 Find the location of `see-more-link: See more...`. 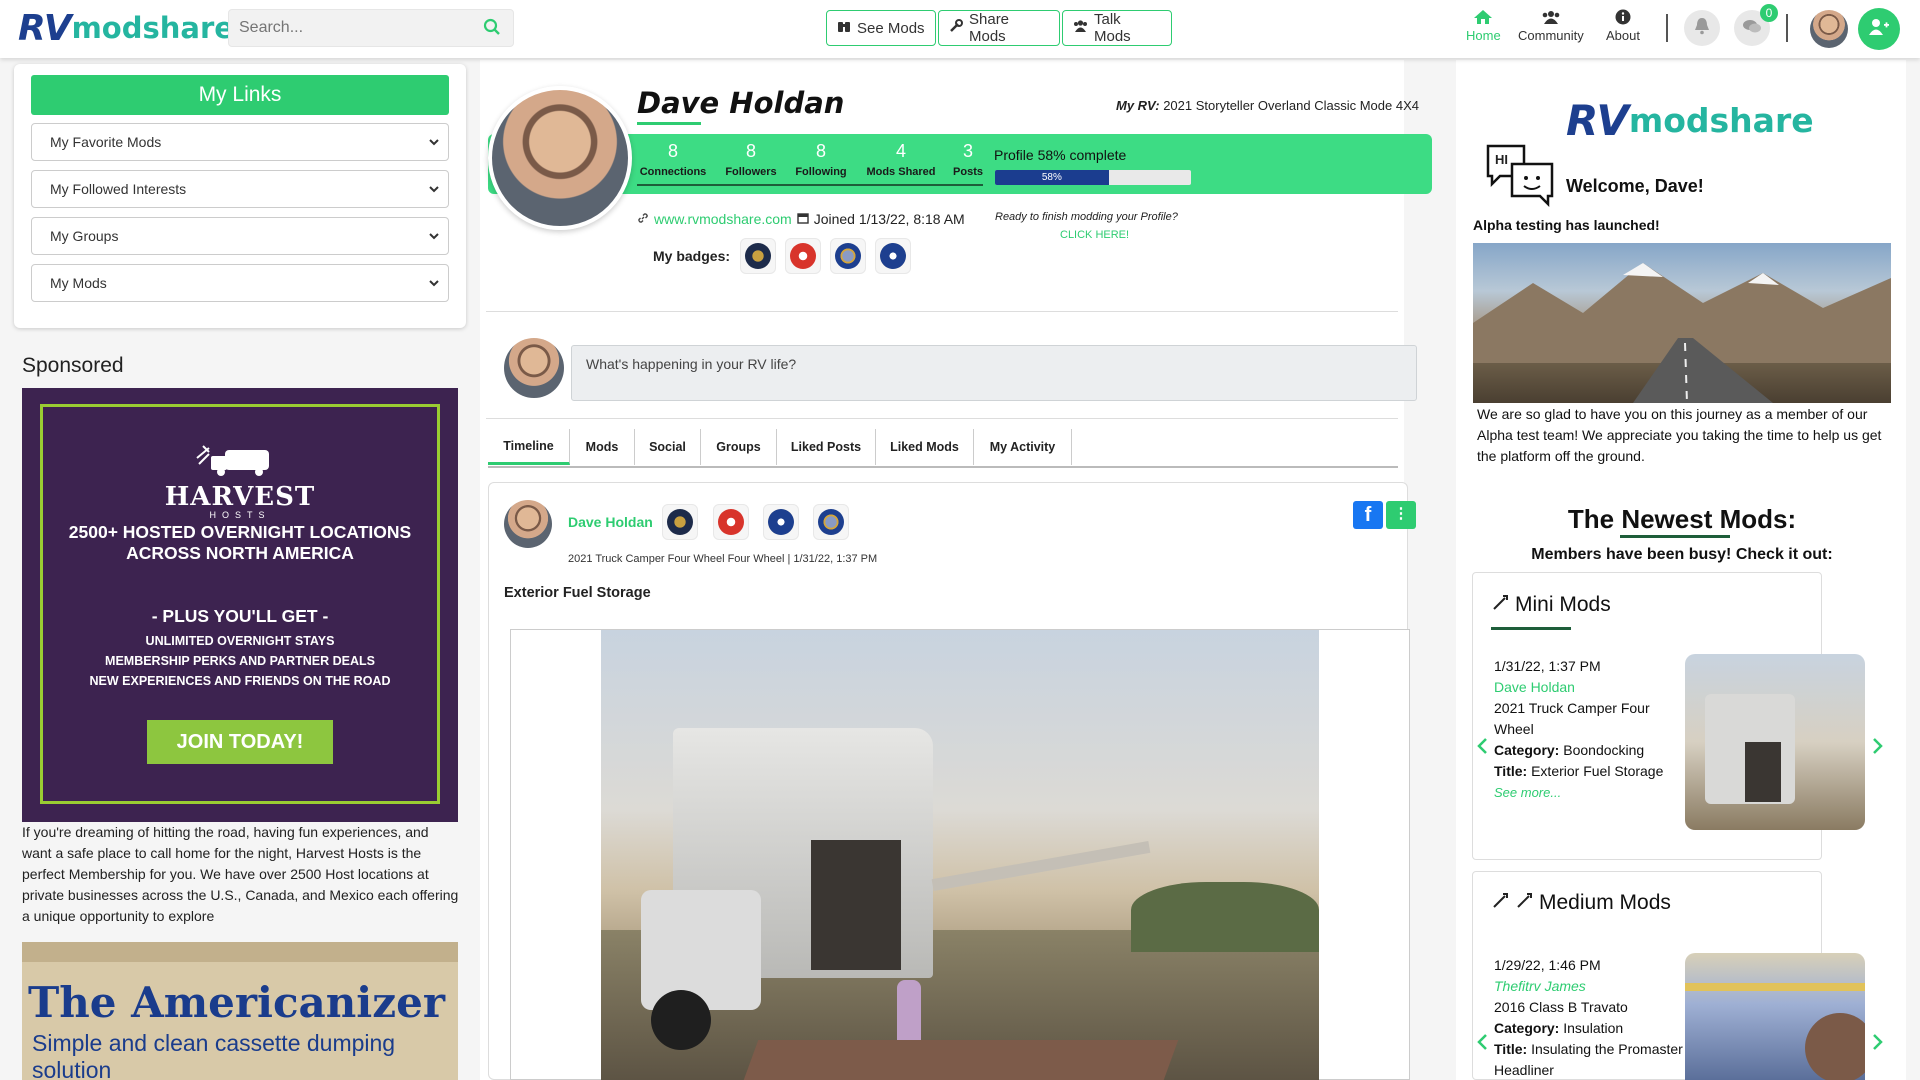

see-more-link: See more... is located at coordinates (1592, 792).